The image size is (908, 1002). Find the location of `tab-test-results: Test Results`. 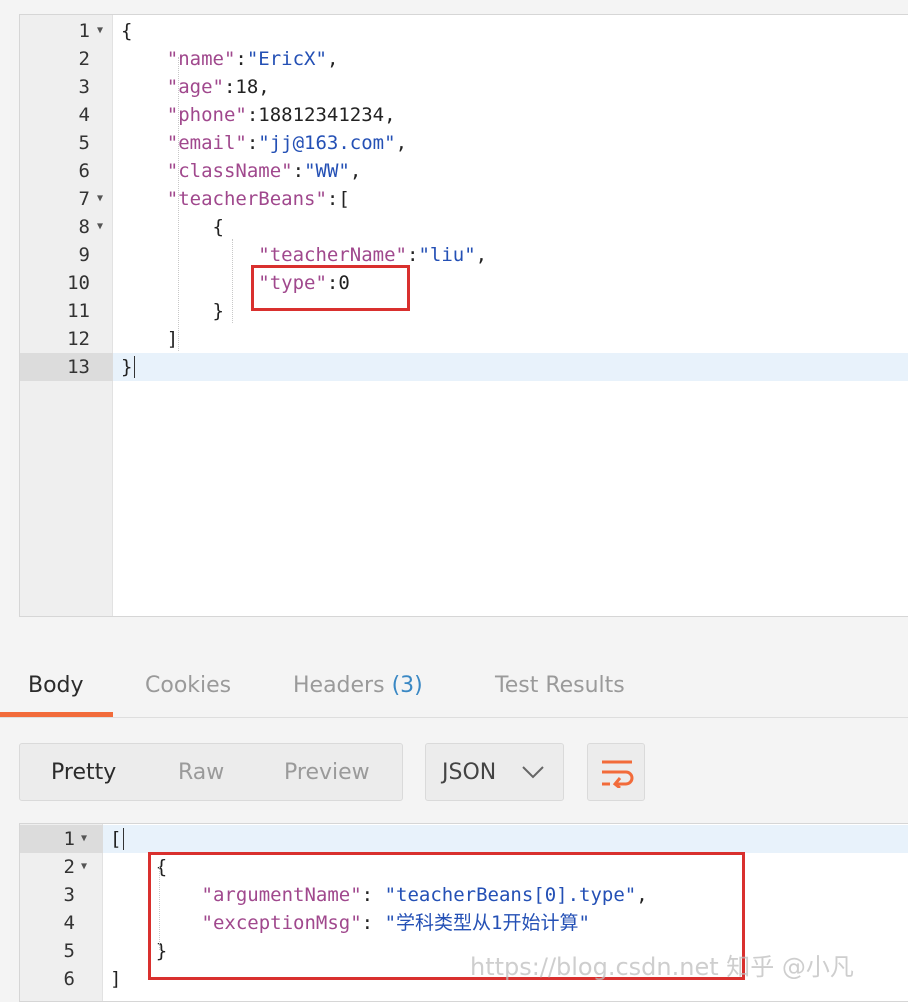

tab-test-results: Test Results is located at coordinates (560, 689).